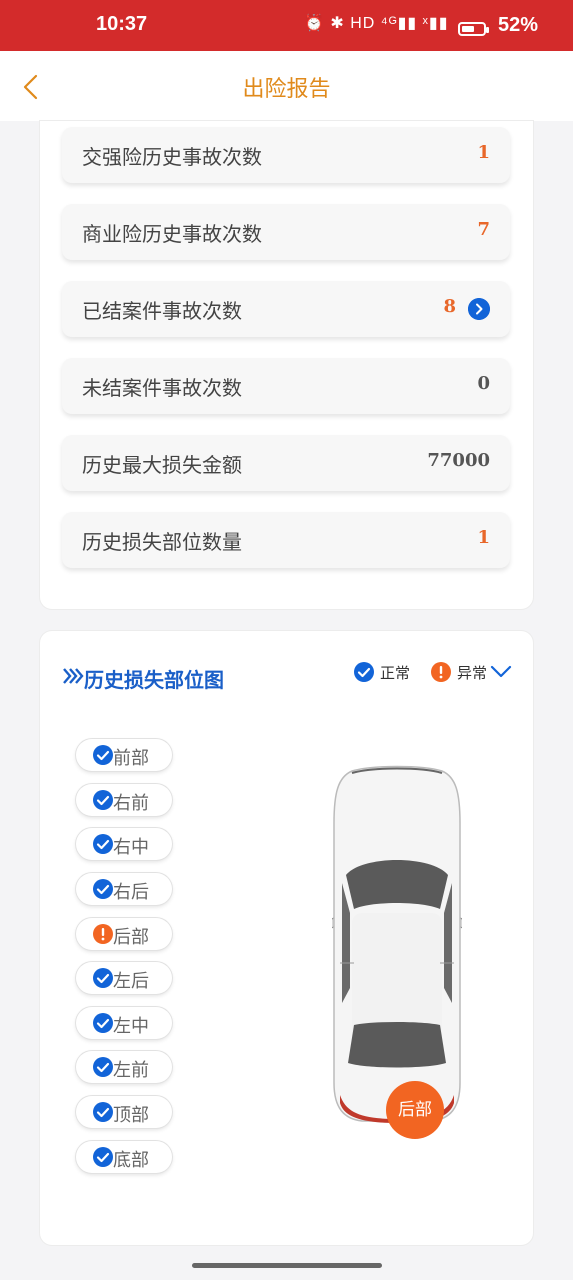 The image size is (573, 1280). Describe the element at coordinates (518, 25) in the screenshot. I see `battery-percent: 52%` at that location.